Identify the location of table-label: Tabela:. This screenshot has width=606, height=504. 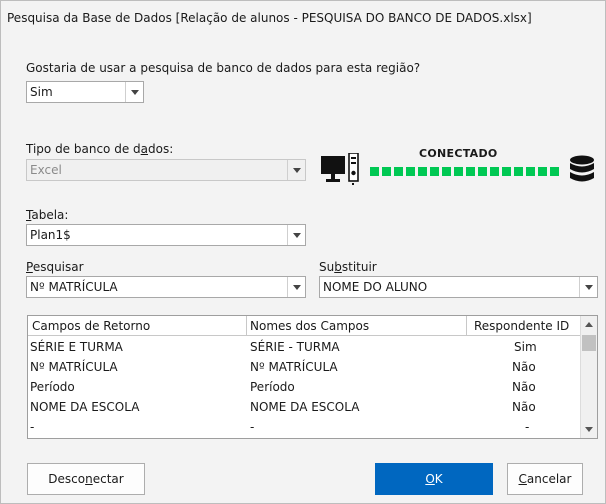
(47, 215).